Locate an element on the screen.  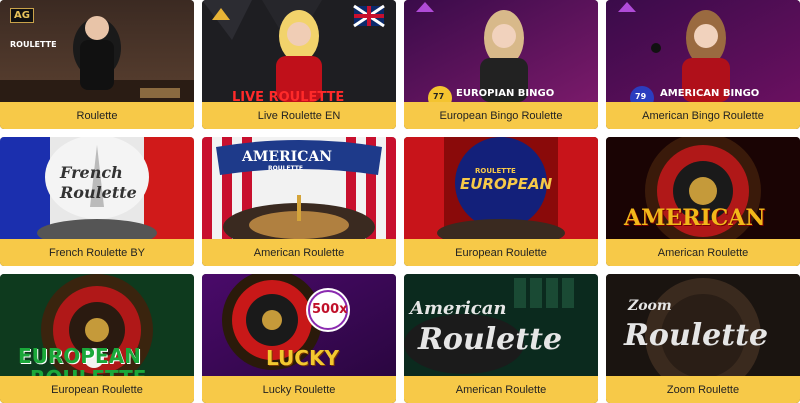
game-title: European Bingo Roulette is located at coordinates (501, 115).